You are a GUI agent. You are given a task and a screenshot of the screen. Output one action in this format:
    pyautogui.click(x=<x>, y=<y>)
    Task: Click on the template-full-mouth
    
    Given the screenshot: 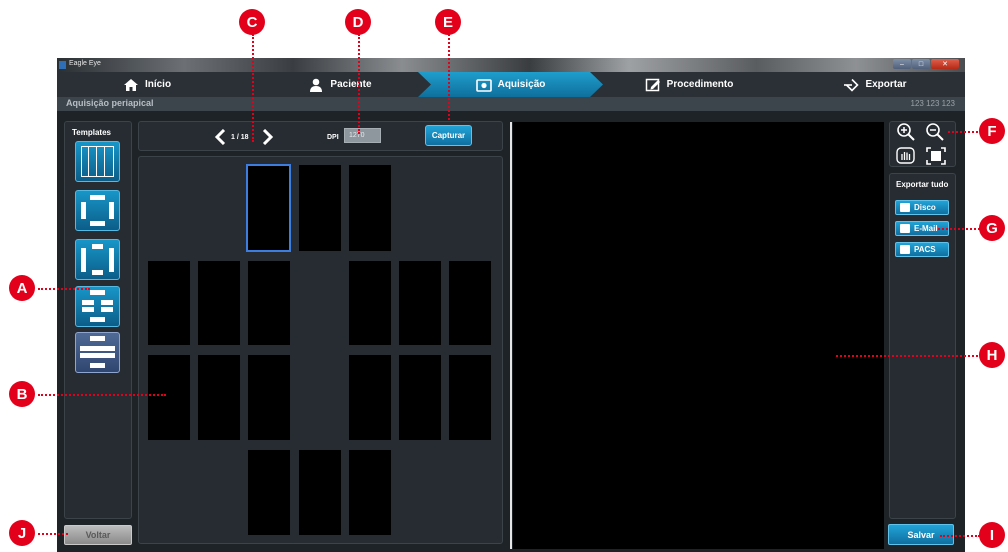 What is the action you would take?
    pyautogui.click(x=97, y=352)
    